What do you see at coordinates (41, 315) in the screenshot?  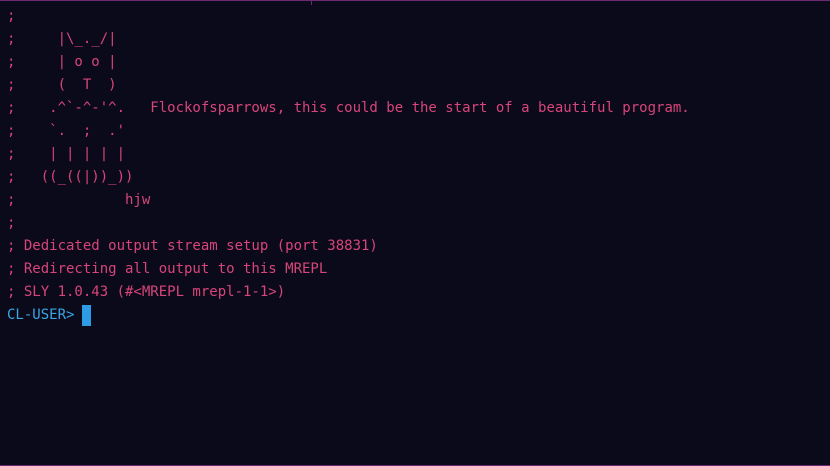 I see `repl-prompt: CL-USER>` at bounding box center [41, 315].